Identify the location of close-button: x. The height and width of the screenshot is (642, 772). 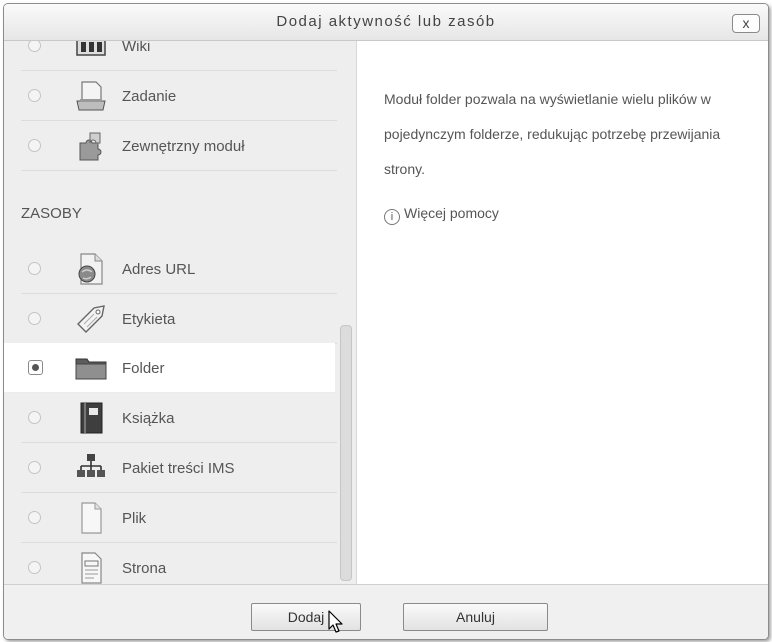
(746, 23).